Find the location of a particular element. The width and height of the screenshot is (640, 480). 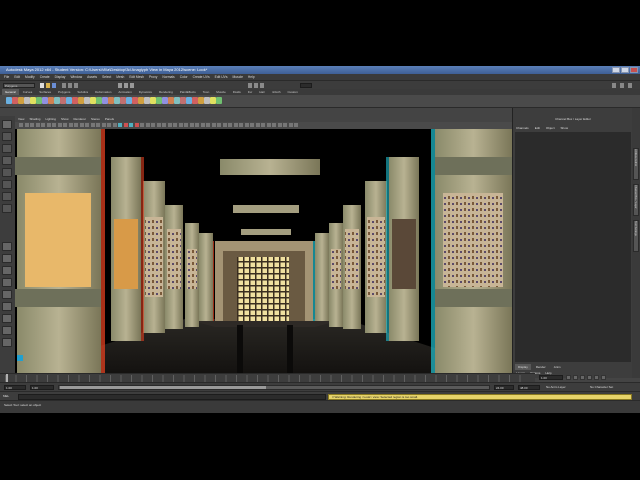

layout-uv-icon is located at coordinates (7, 318).